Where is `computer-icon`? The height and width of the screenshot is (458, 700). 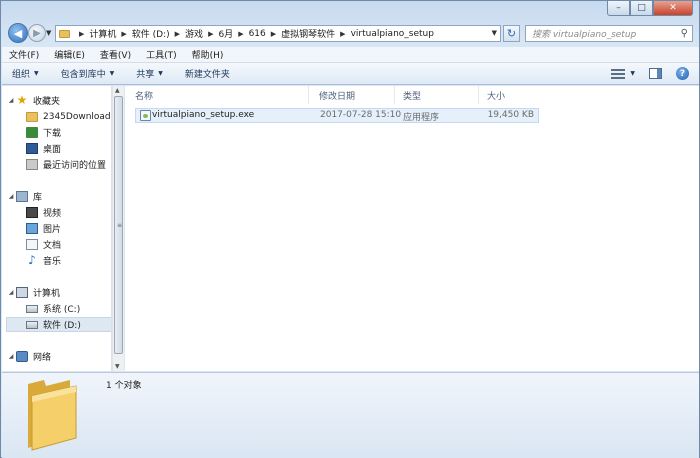 computer-icon is located at coordinates (22, 292).